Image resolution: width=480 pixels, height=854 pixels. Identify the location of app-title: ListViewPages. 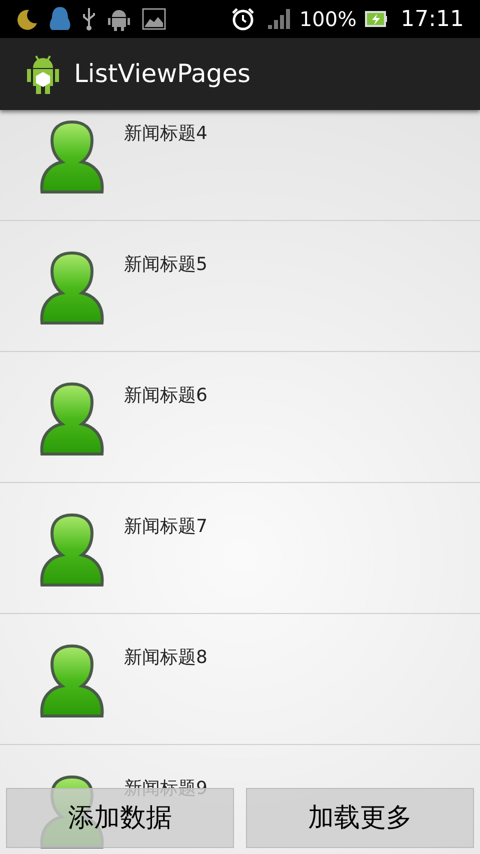
(162, 74).